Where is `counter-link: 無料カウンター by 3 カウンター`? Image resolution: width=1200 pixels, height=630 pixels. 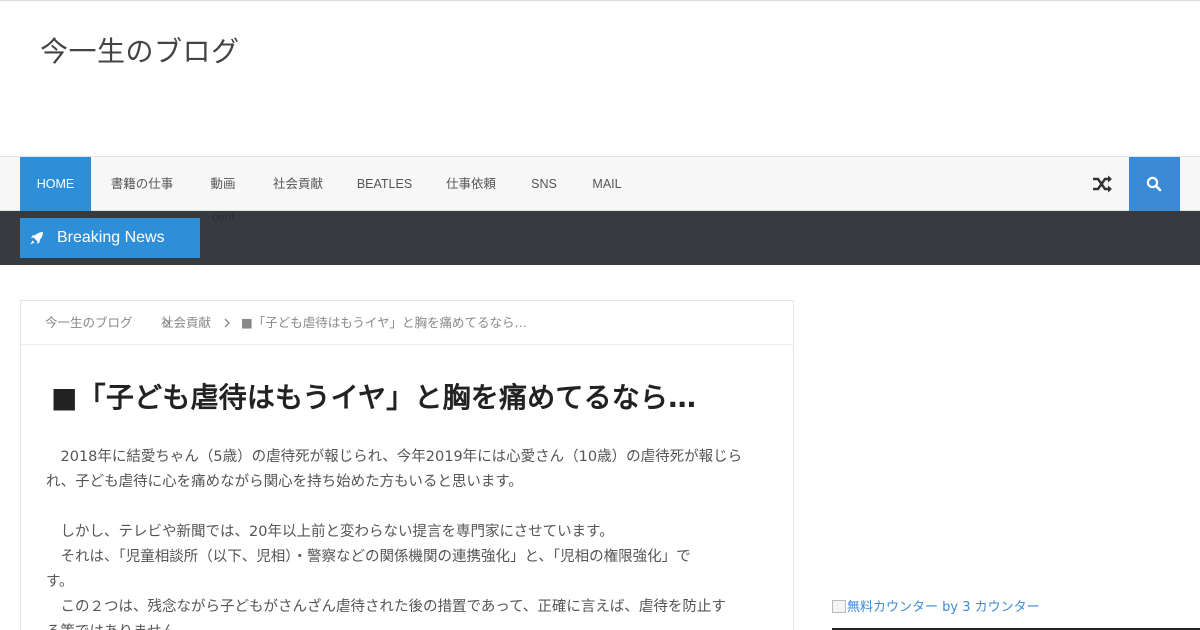
counter-link: 無料カウンター by 3 カウンター is located at coordinates (936, 605).